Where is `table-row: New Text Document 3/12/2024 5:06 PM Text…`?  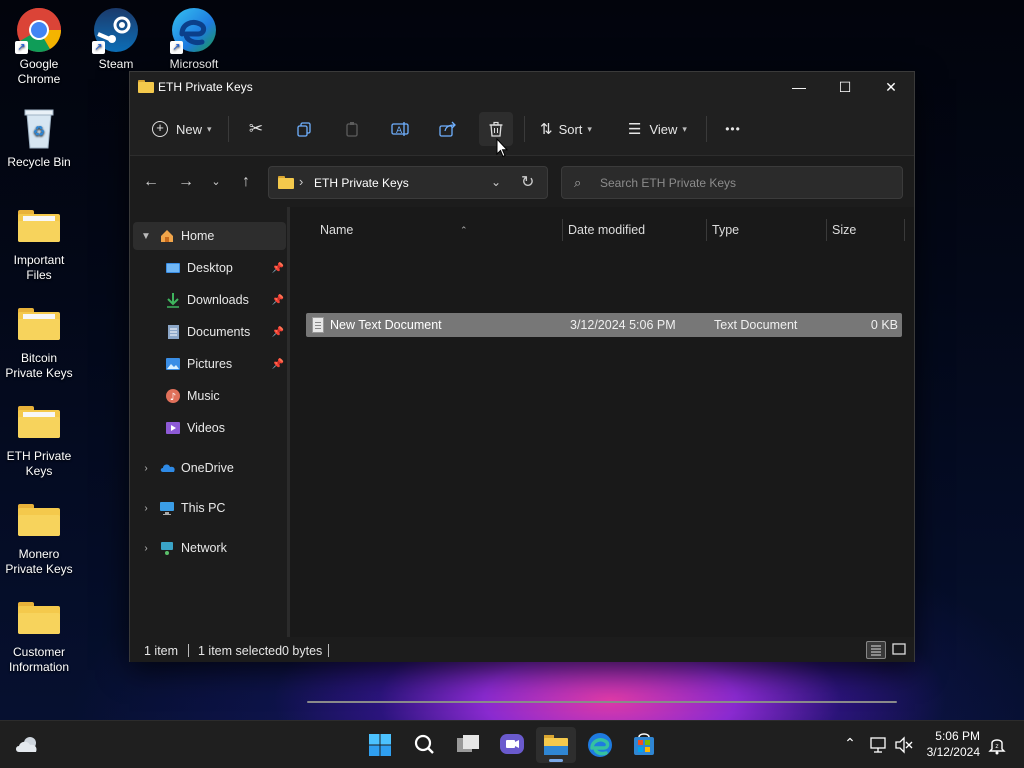
table-row: New Text Document 3/12/2024 5:06 PM Text… is located at coordinates (604, 325).